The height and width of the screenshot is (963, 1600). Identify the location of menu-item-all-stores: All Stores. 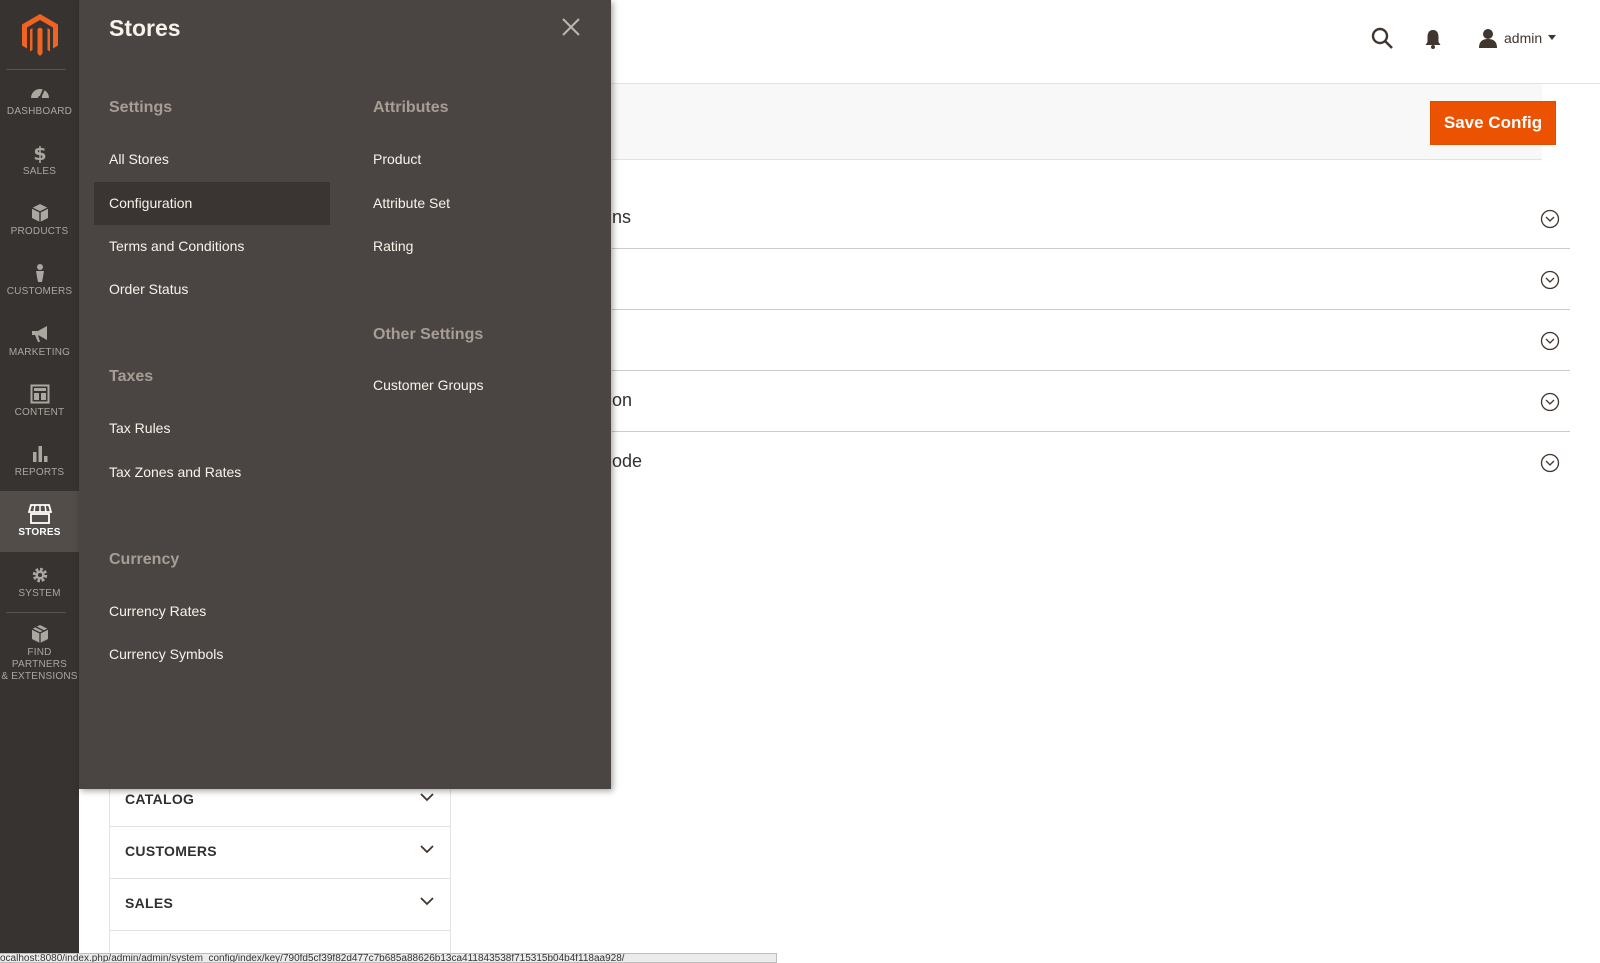
(139, 159).